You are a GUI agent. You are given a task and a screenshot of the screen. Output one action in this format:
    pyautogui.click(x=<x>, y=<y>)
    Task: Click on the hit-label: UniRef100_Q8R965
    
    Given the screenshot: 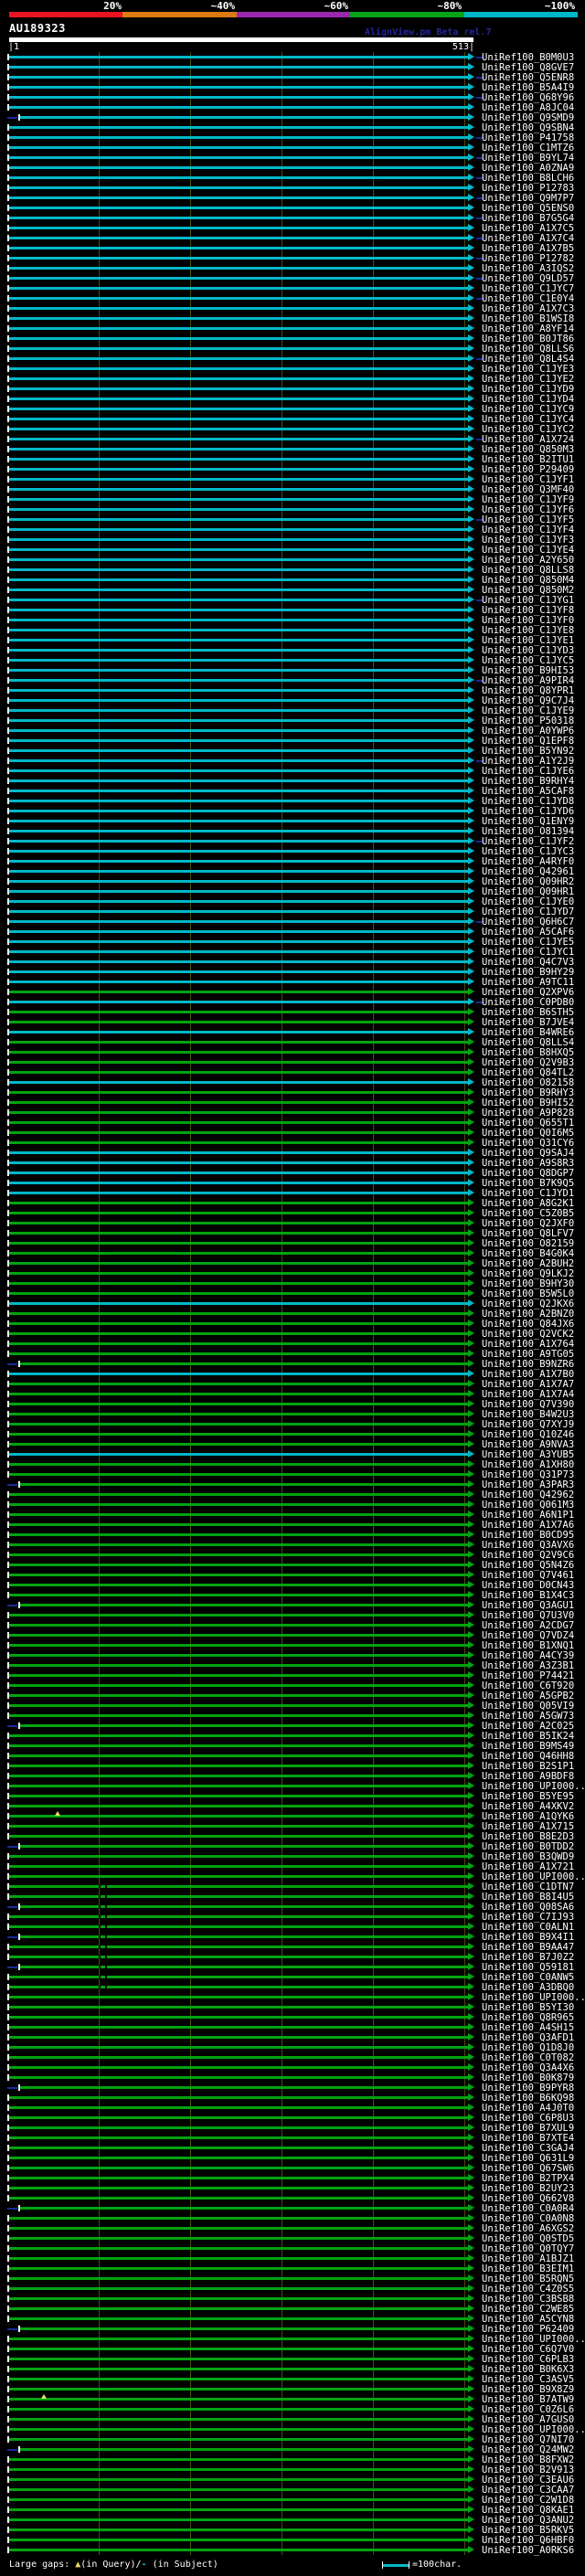 What is the action you would take?
    pyautogui.click(x=529, y=2017)
    